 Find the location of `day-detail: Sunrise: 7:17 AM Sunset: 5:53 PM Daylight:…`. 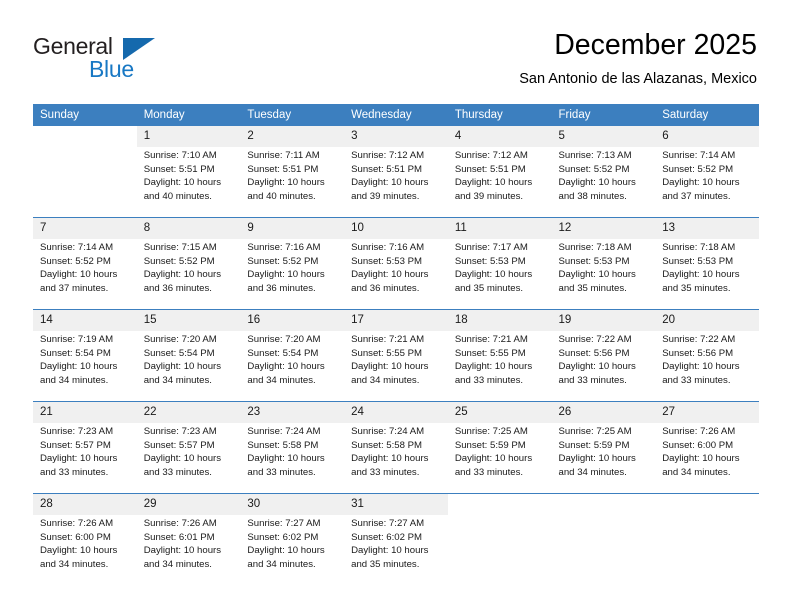

day-detail: Sunrise: 7:17 AM Sunset: 5:53 PM Daylight:… is located at coordinates (499, 274).